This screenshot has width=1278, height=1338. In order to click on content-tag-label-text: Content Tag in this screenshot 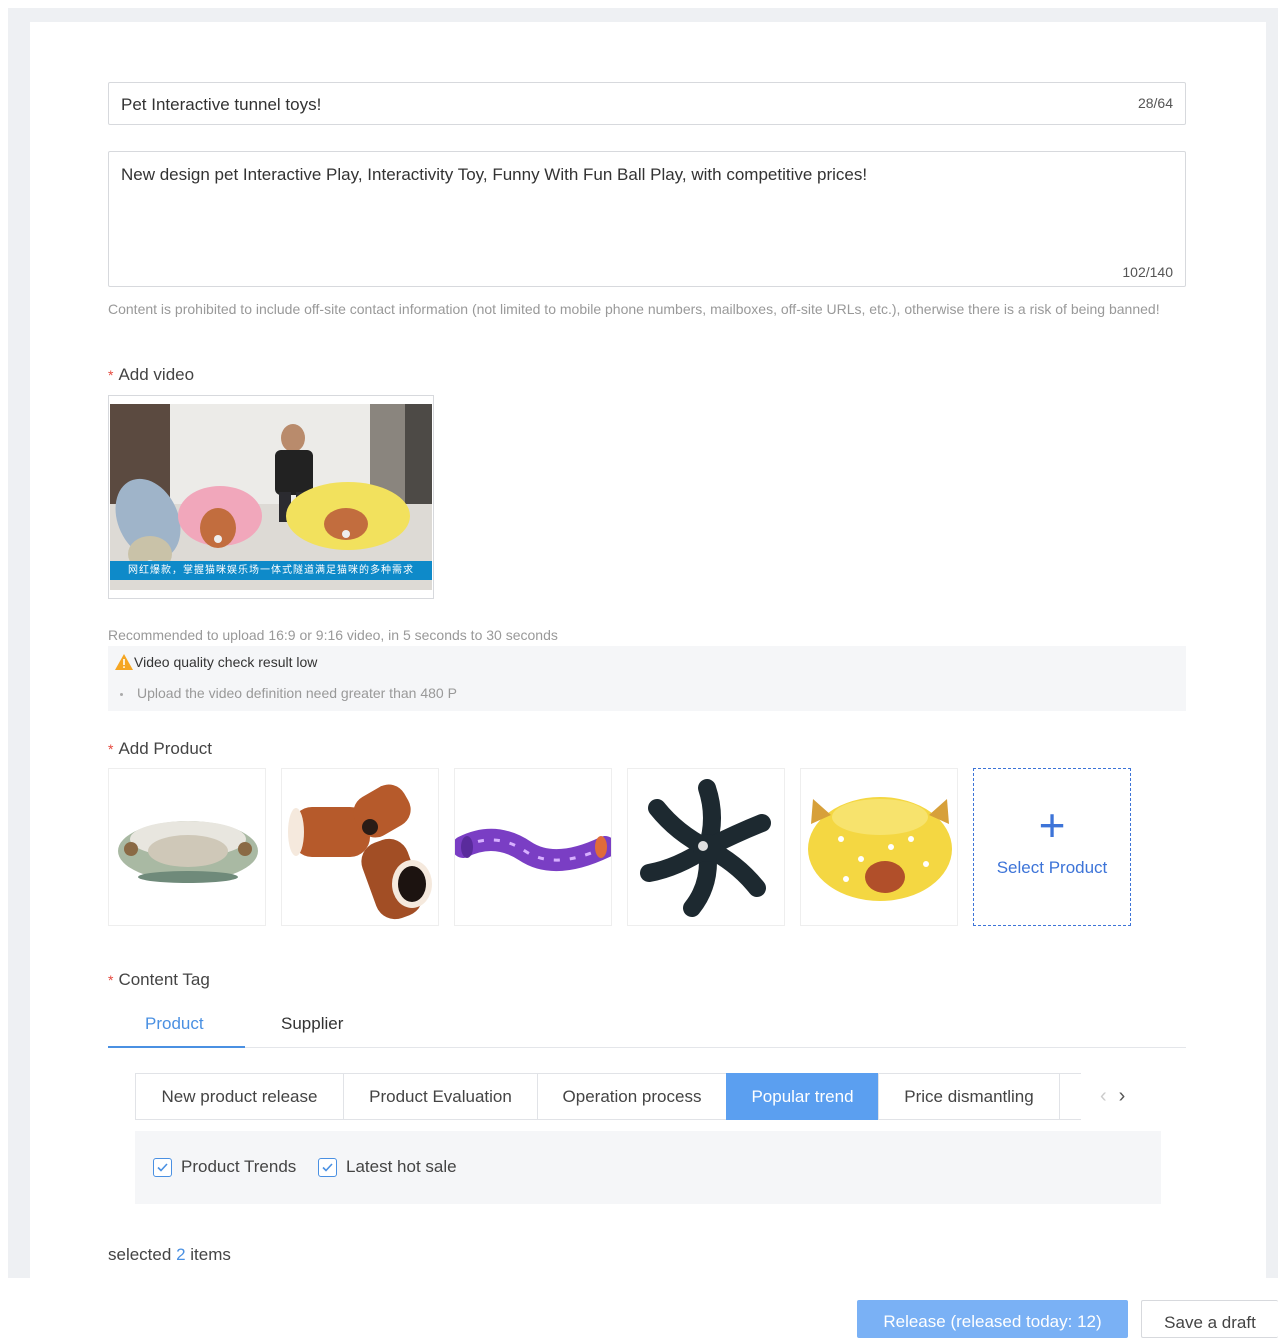, I will do `click(164, 979)`.